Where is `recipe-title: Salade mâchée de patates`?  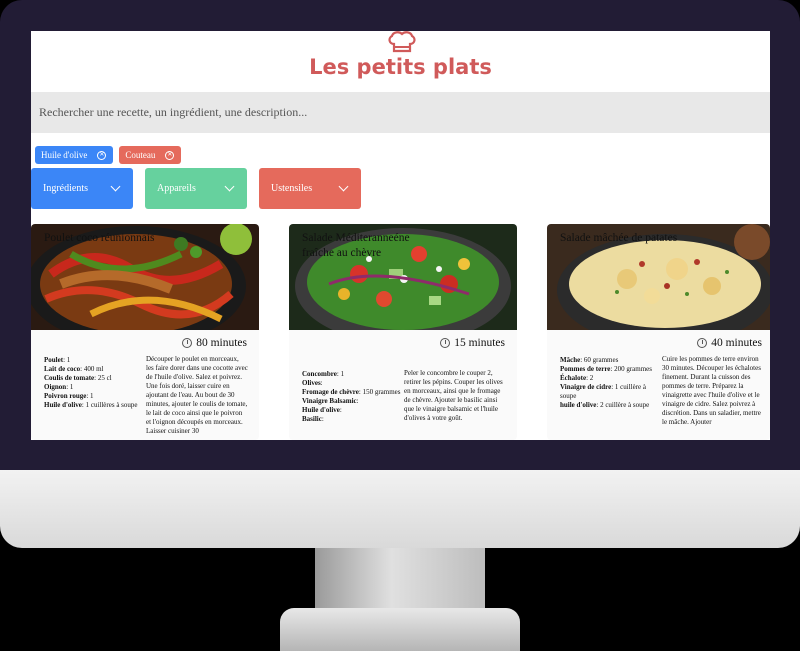
recipe-title: Salade mâchée de patates is located at coordinates (619, 238).